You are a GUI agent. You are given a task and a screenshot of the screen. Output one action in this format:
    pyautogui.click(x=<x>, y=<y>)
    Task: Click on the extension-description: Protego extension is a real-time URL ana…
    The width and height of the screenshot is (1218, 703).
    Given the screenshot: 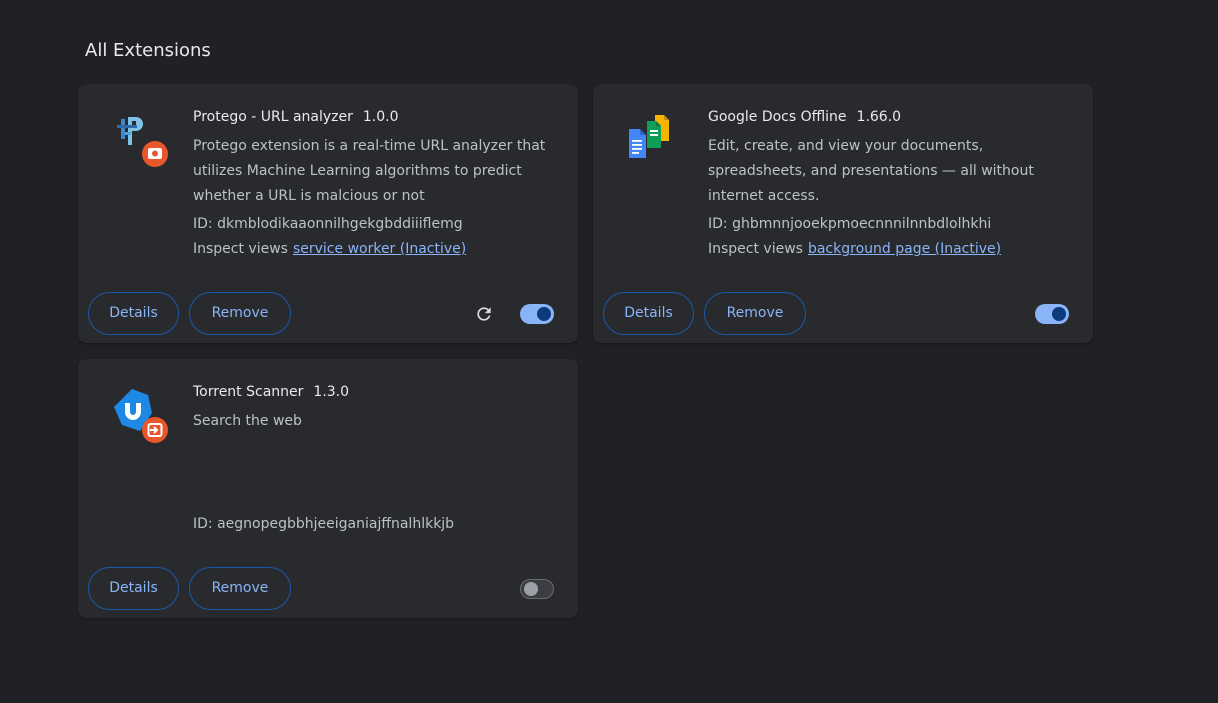 What is the action you would take?
    pyautogui.click(x=369, y=171)
    